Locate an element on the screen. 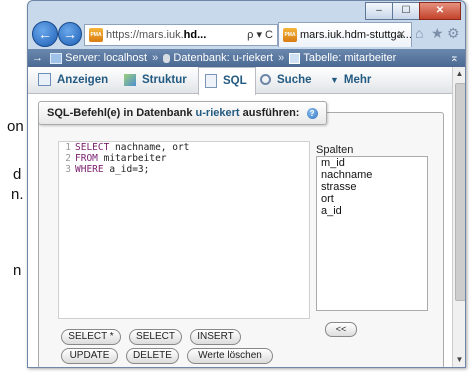  tab-mehr: ▼ Mehr is located at coordinates (350, 80).